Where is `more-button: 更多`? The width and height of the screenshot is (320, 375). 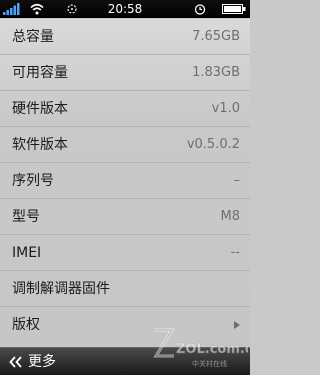
more-button: 更多 is located at coordinates (42, 361).